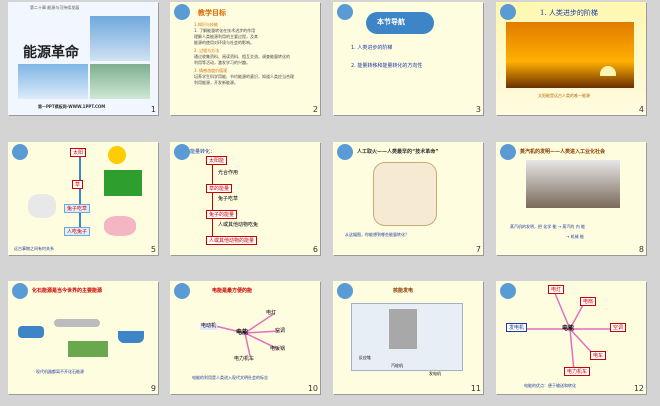 This screenshot has width=660, height=406. What do you see at coordinates (550, 385) in the screenshot?
I see `slide-caption: 电能的优点：便于输送和转化` at bounding box center [550, 385].